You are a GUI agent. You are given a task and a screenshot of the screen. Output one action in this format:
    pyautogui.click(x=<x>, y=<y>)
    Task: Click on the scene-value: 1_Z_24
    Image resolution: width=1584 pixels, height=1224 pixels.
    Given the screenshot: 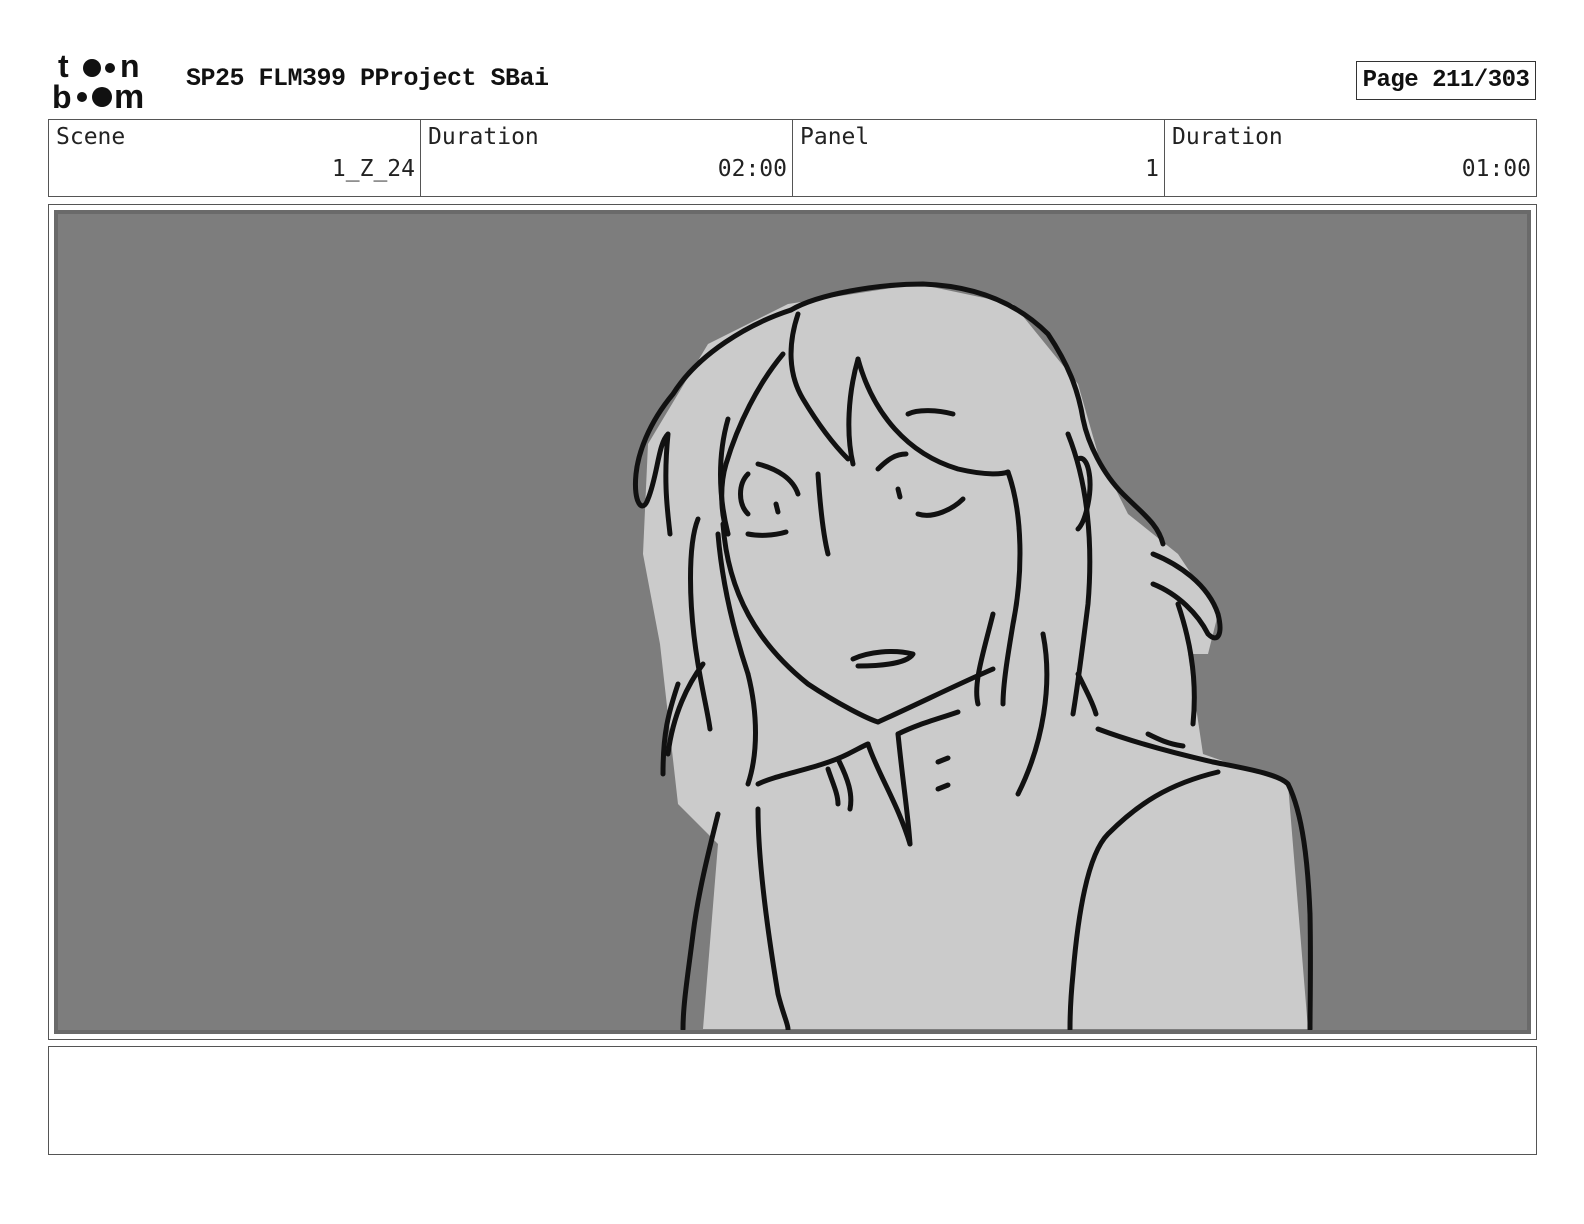 What is the action you would take?
    pyautogui.click(x=373, y=169)
    